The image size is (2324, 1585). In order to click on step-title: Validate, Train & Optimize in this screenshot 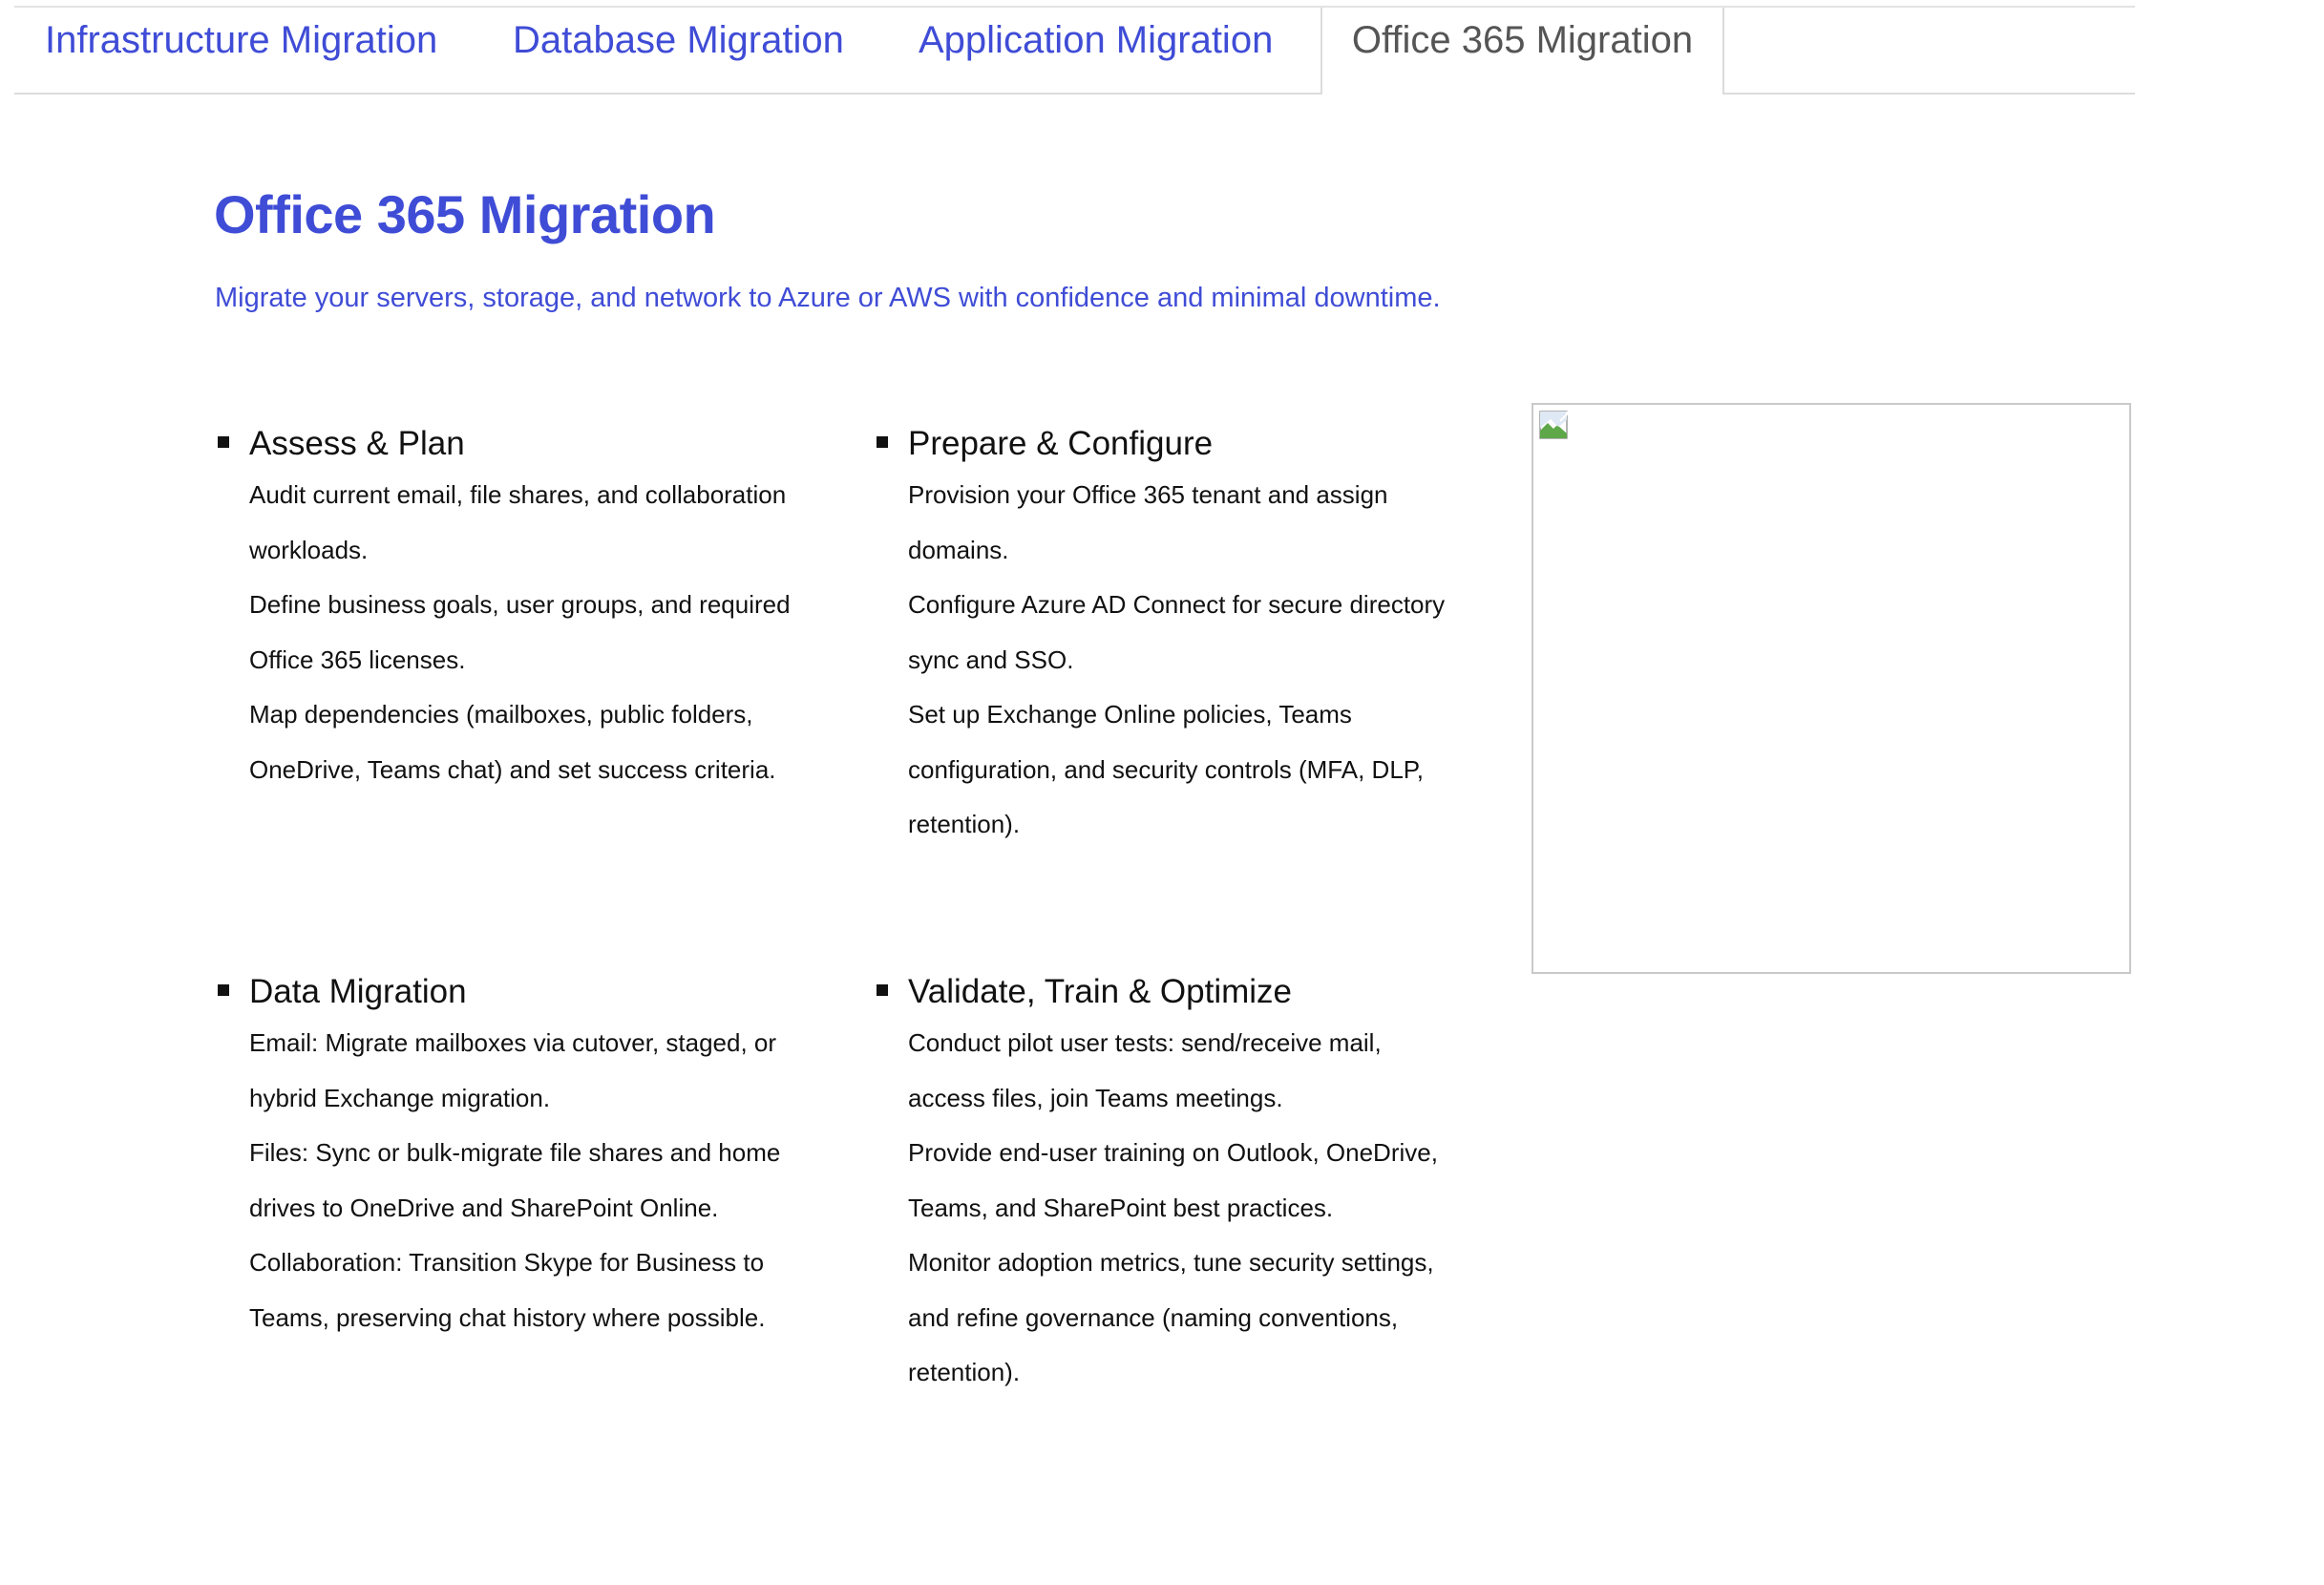, I will do `click(1100, 991)`.